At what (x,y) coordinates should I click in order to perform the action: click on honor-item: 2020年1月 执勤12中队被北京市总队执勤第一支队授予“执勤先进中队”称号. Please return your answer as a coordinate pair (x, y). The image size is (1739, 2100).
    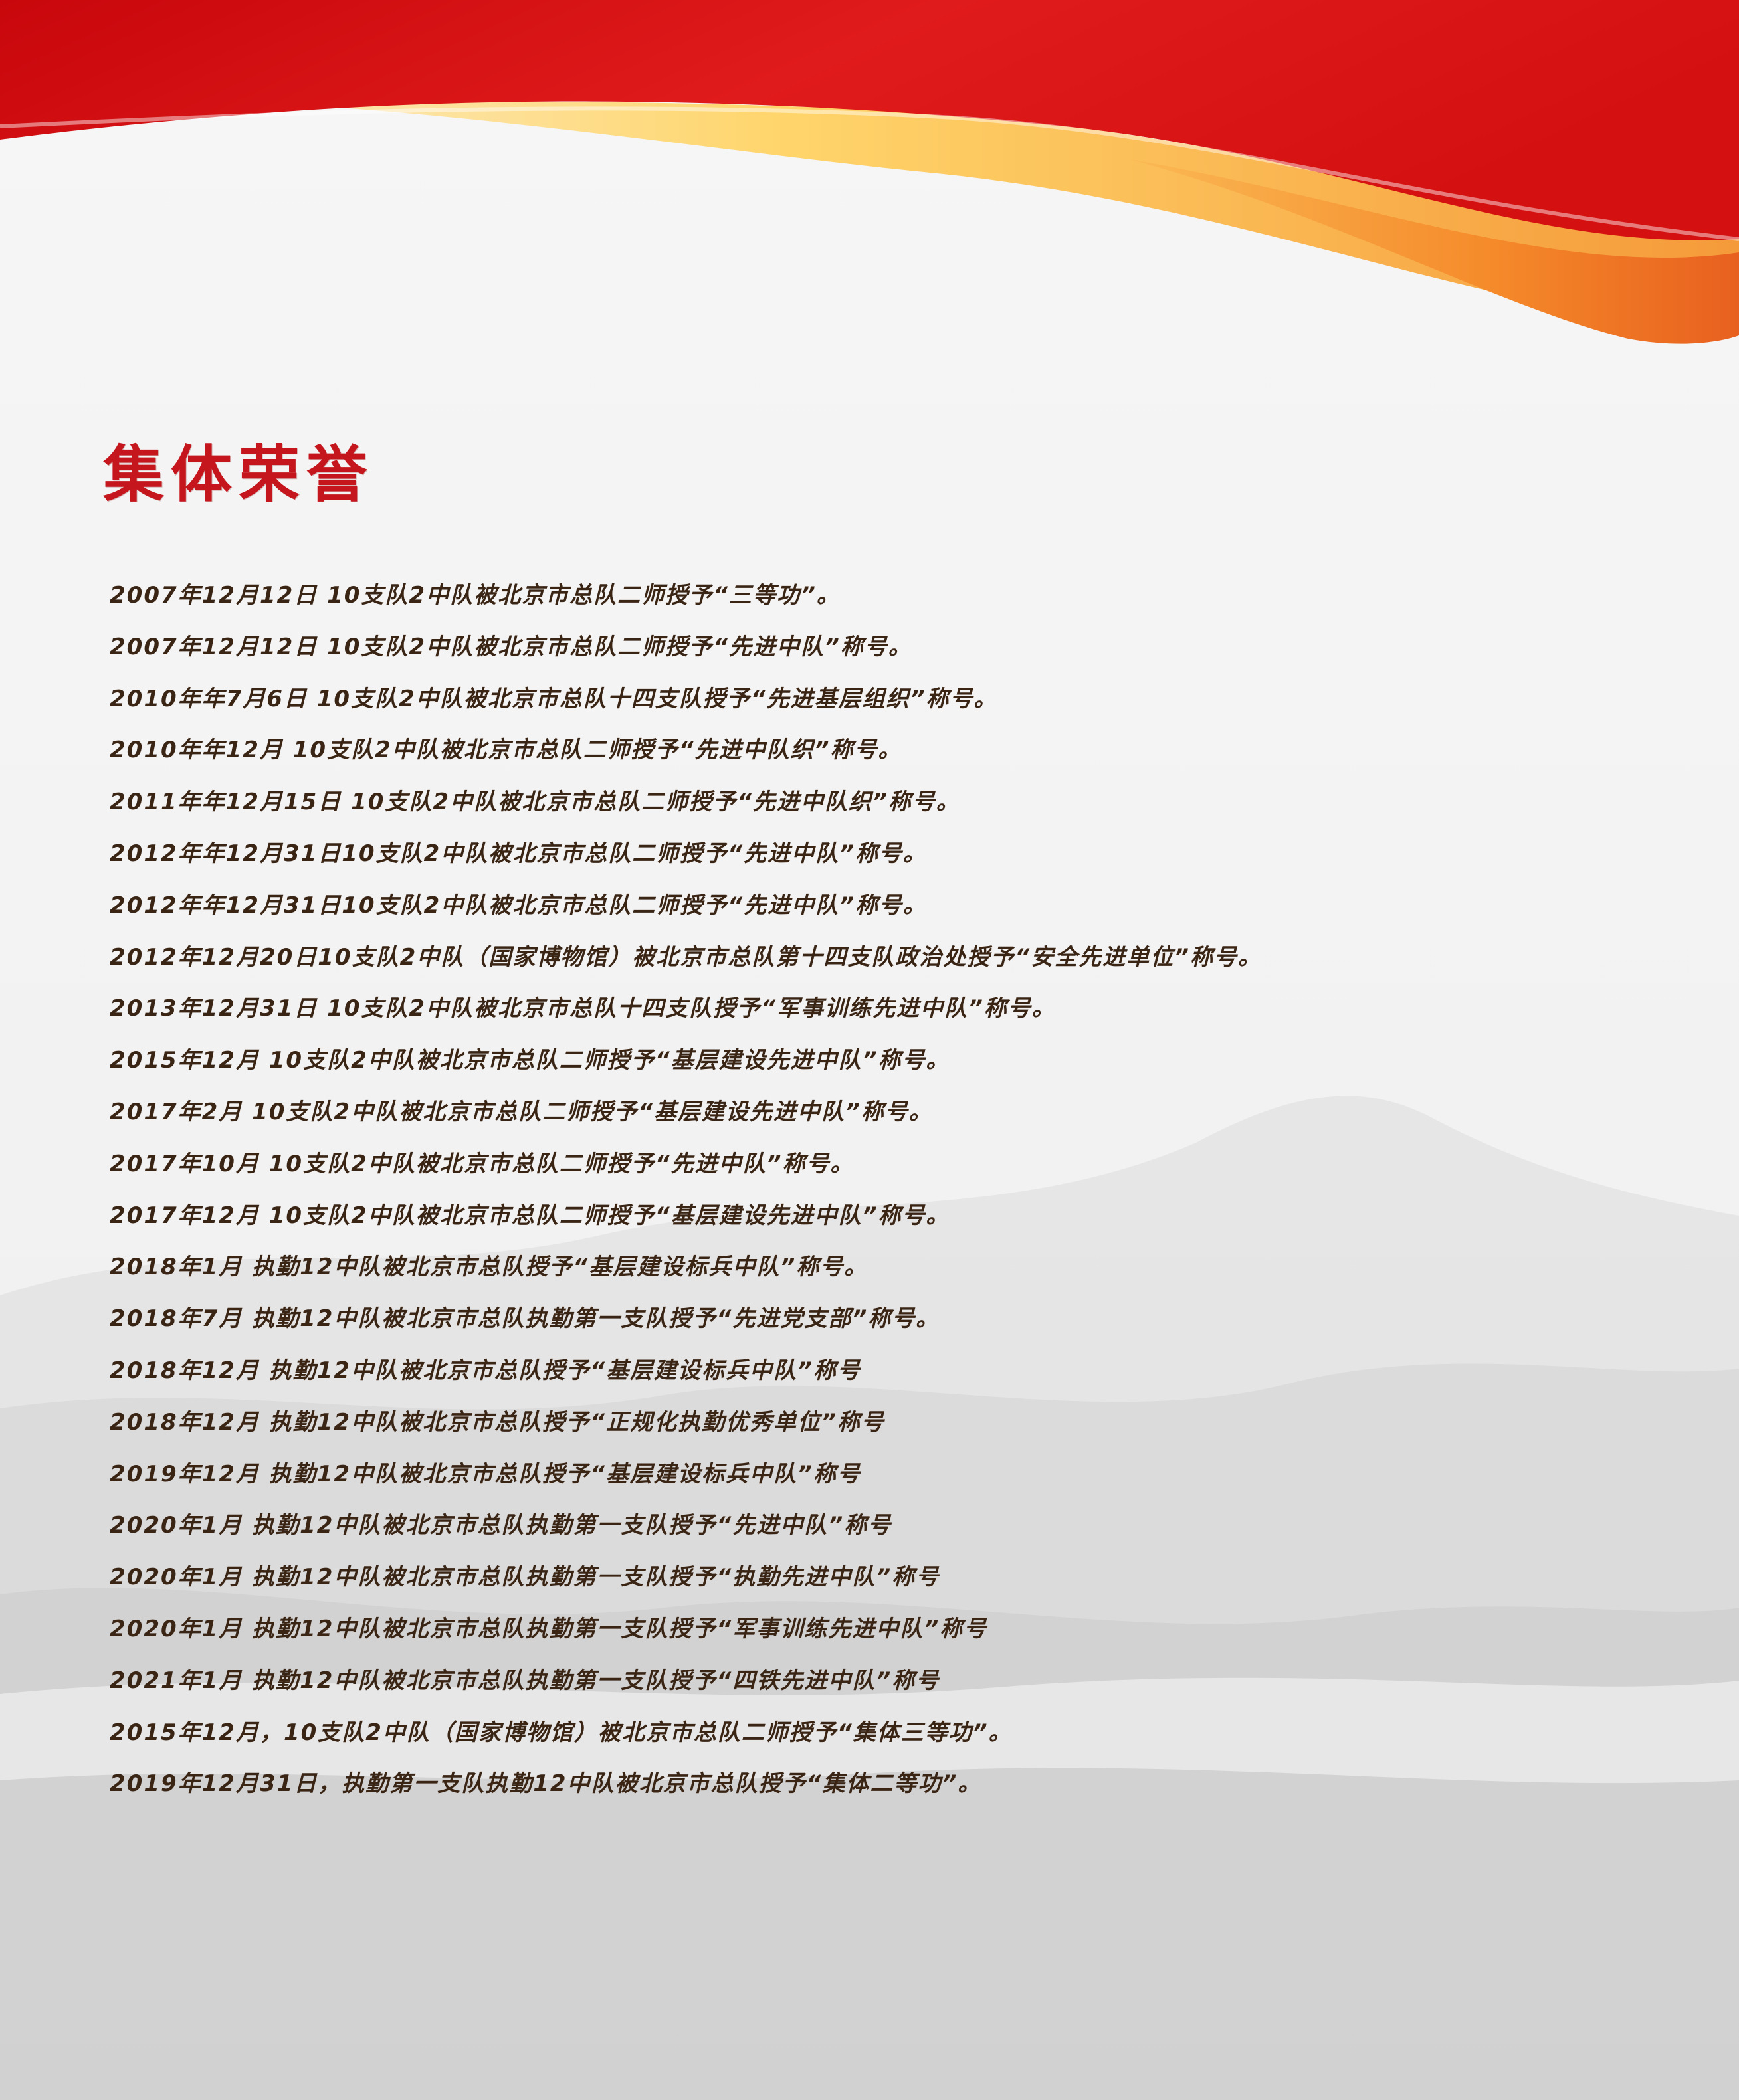
    Looking at the image, I should click on (525, 1578).